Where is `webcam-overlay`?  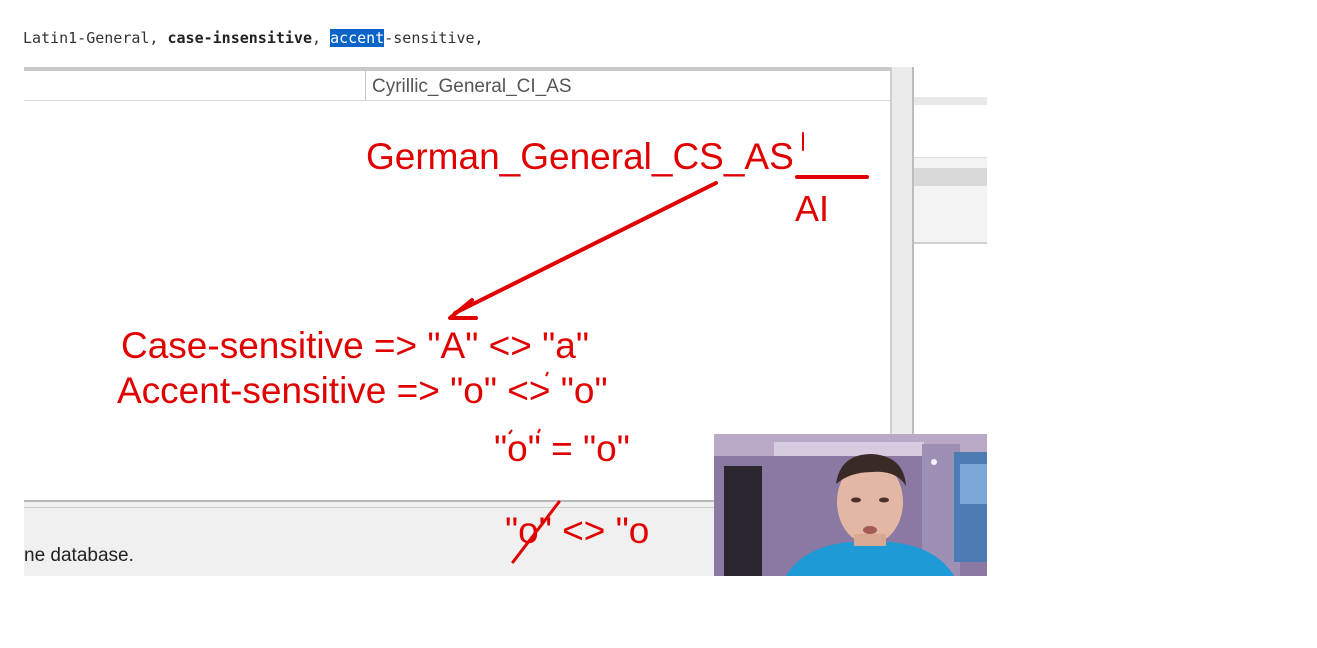 webcam-overlay is located at coordinates (850, 505).